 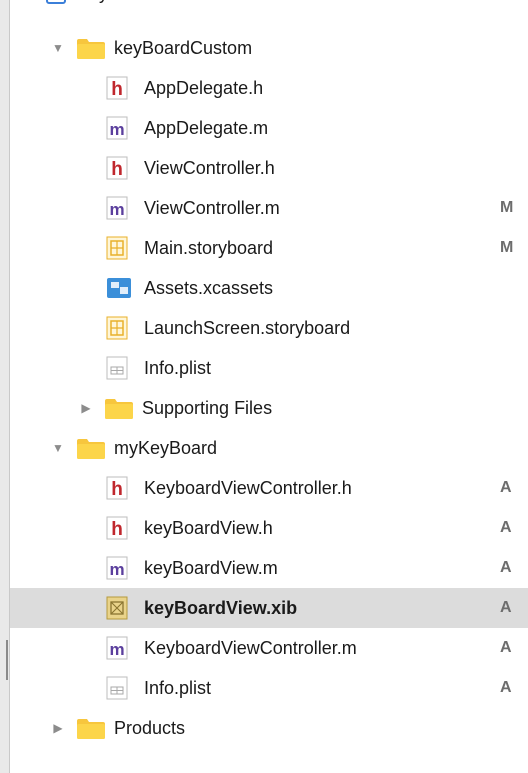 I want to click on item-label: AppDelegate.h, so click(x=204, y=87).